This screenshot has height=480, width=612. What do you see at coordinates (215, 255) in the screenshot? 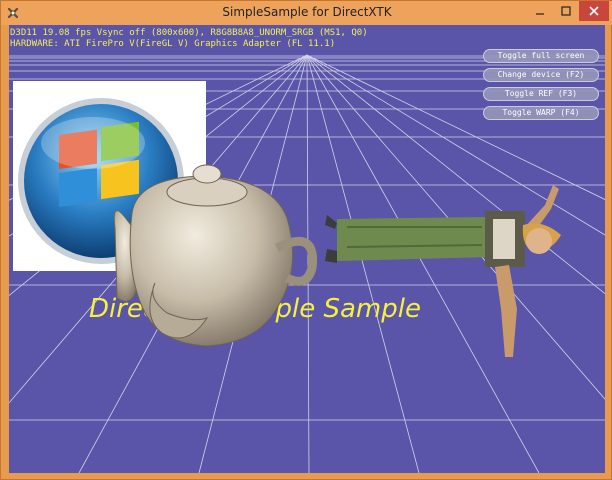
I see `teapot-model` at bounding box center [215, 255].